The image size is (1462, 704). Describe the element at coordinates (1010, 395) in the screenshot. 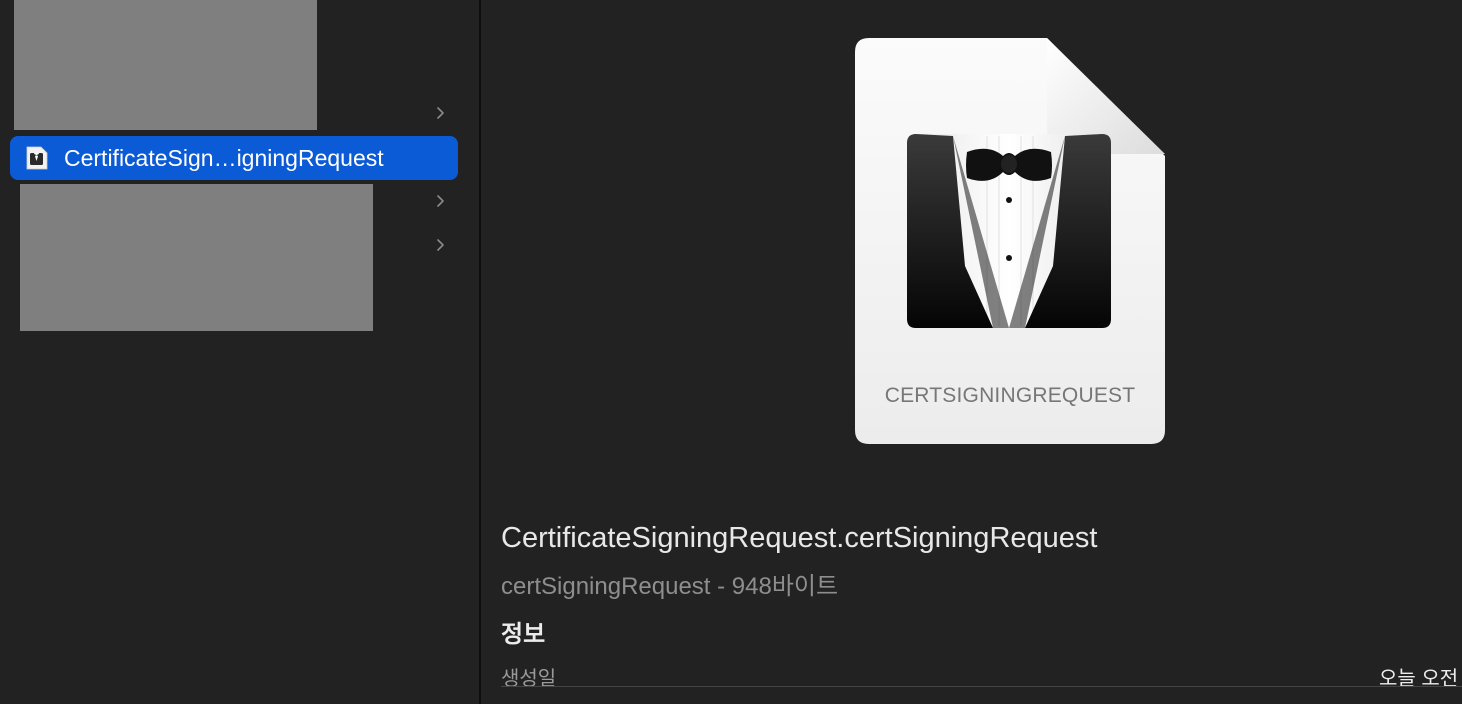

I see `document-type-label: CERTSIGNINGREQUEST` at that location.